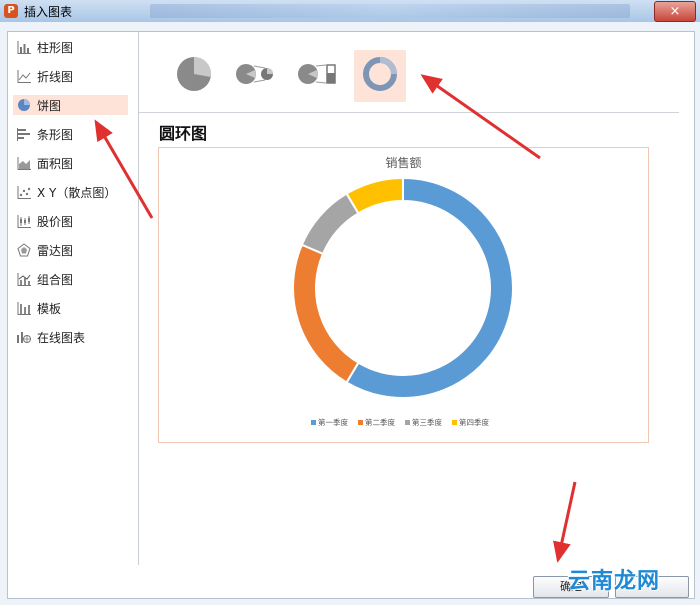  Describe the element at coordinates (427, 422) in the screenshot. I see `legend-label-3: 第三季度` at that location.